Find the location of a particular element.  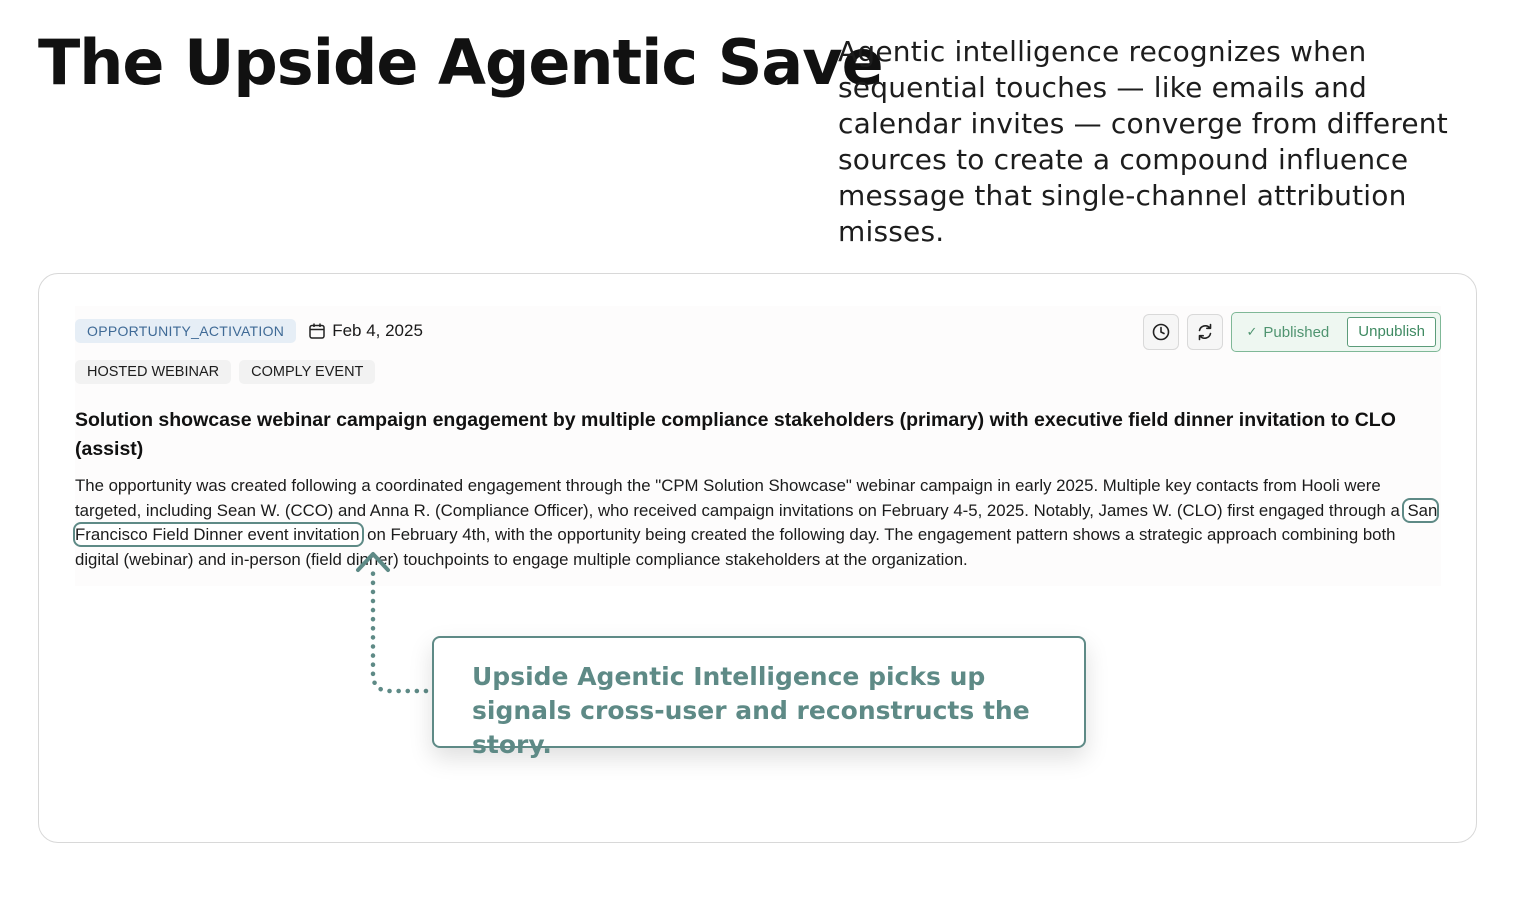

record-meta: OPPORTUNITY_ACTIVATION Feb 4, 2025 is located at coordinates (249, 331).